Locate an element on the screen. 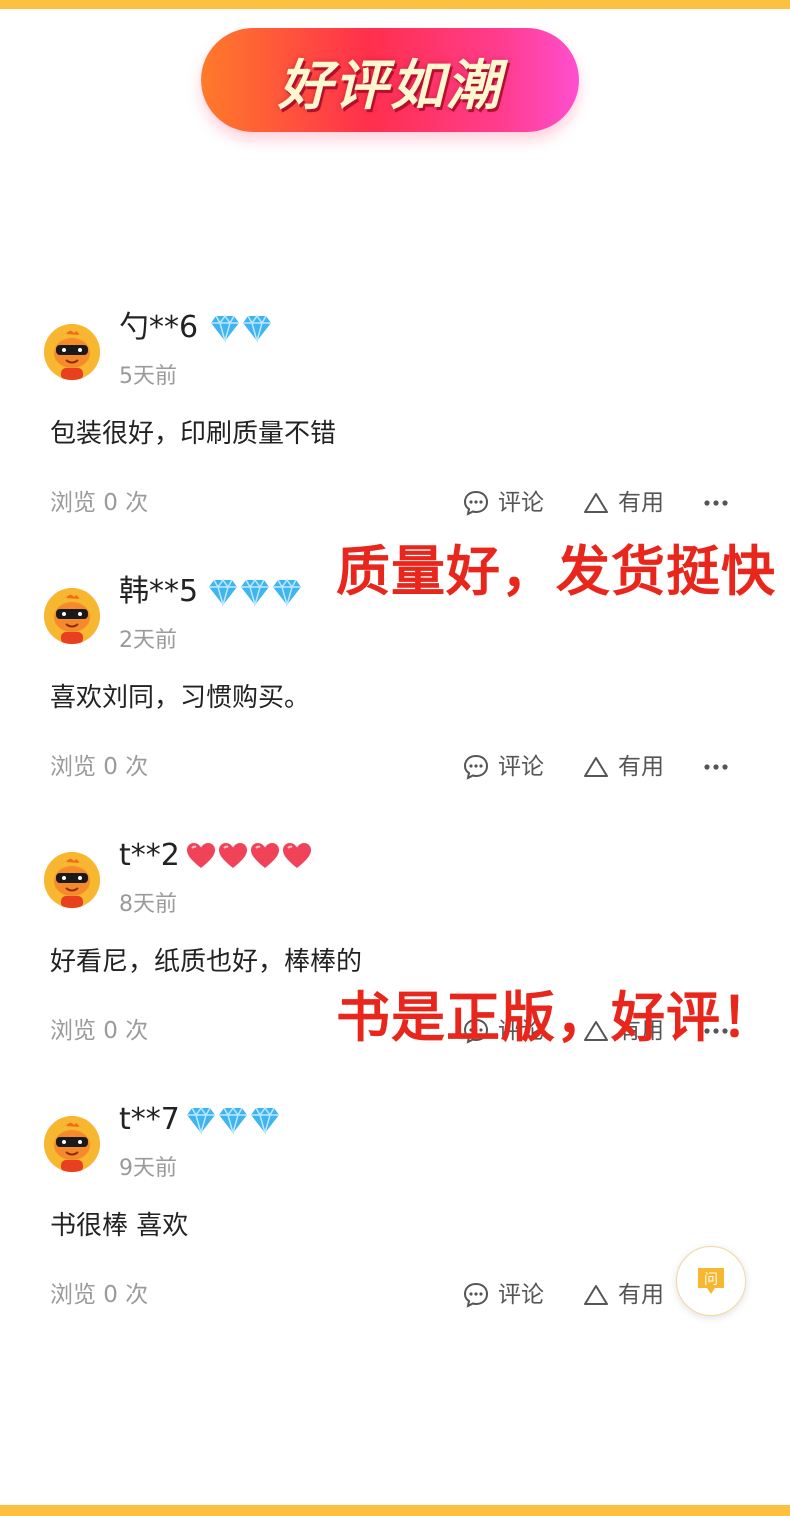  ask-label: 问 is located at coordinates (711, 1280).